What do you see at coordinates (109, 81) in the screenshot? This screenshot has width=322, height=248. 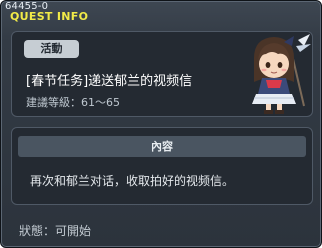 I see `quest-name: [春节任务]递送郁兰的视频信` at bounding box center [109, 81].